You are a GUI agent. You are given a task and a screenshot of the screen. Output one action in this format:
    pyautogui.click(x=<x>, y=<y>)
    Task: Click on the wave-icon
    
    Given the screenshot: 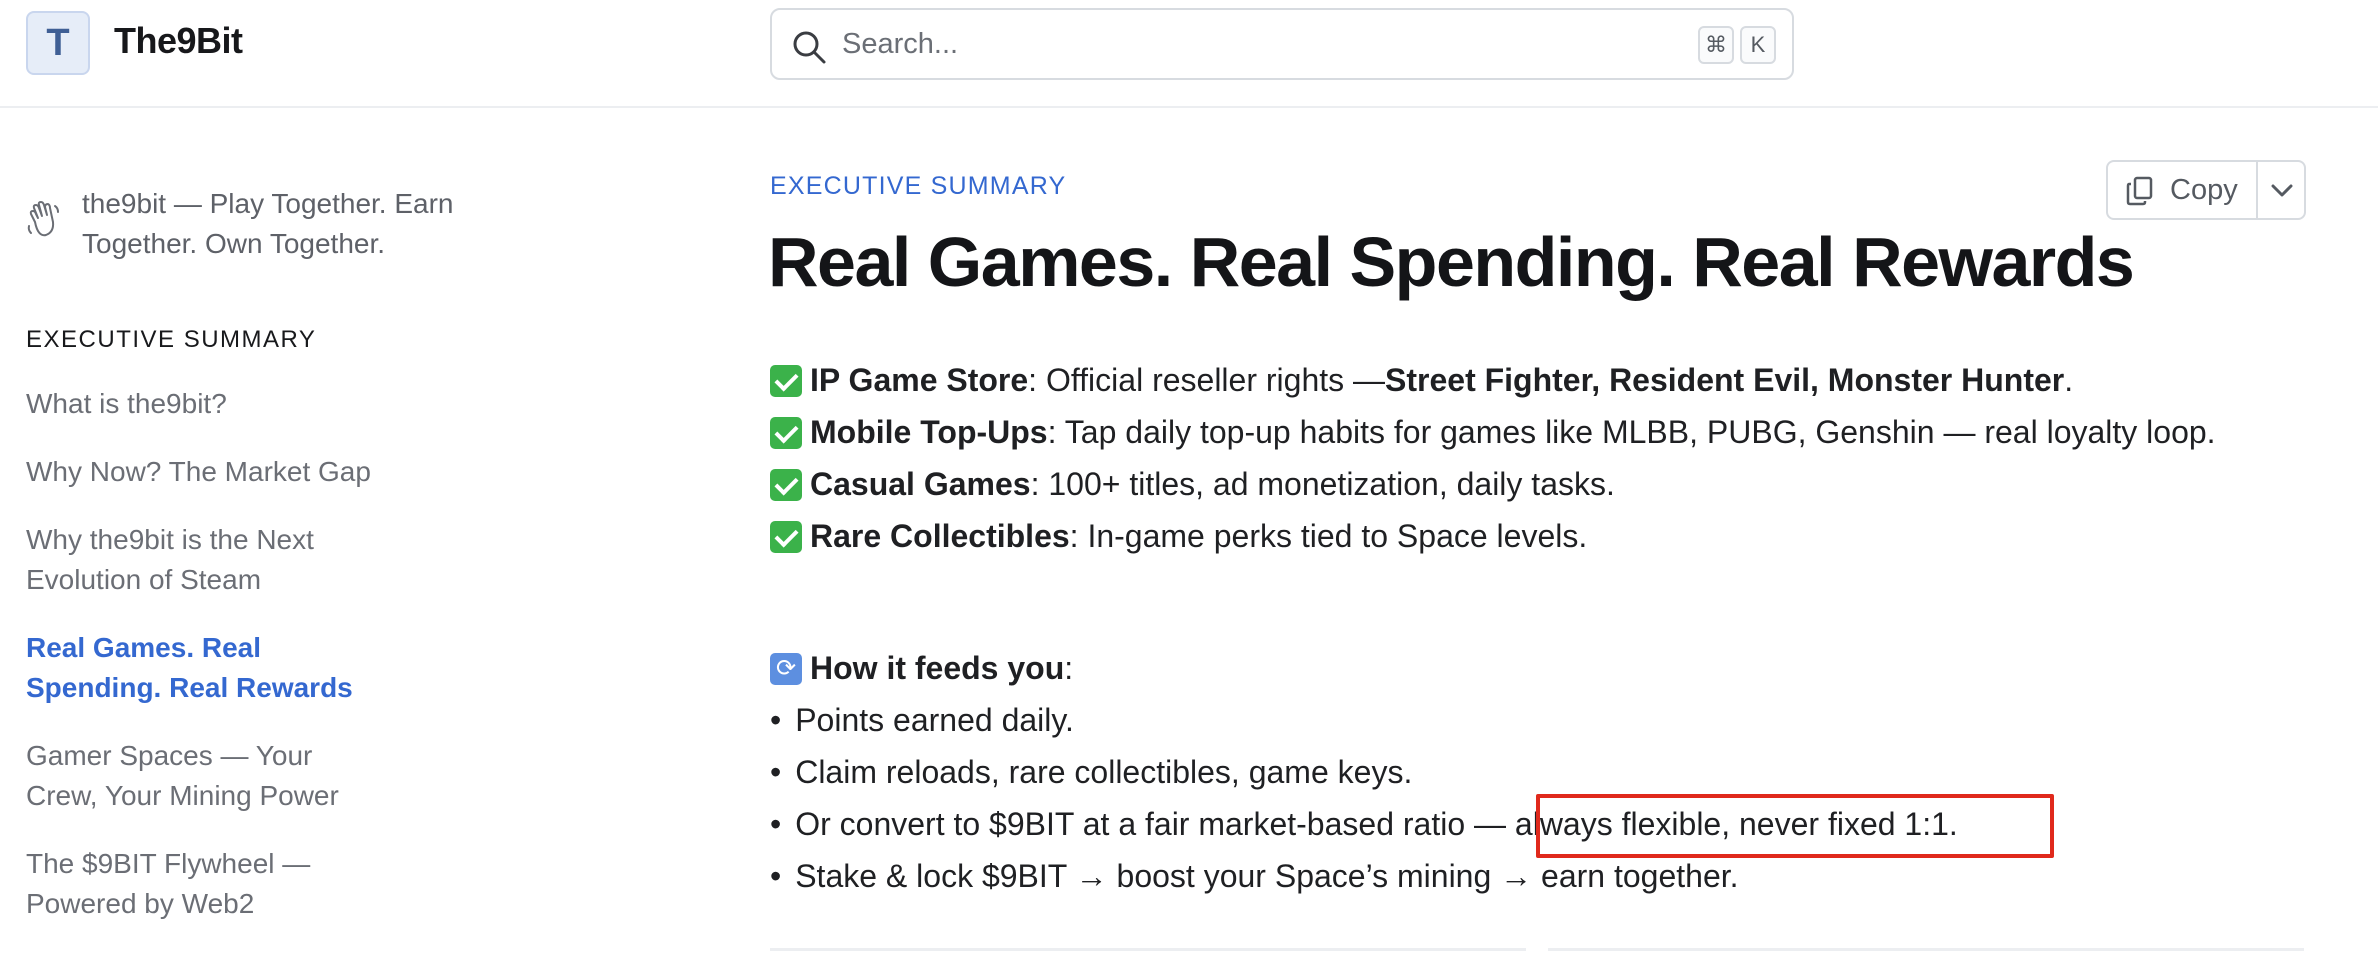 What is the action you would take?
    pyautogui.click(x=43, y=219)
    